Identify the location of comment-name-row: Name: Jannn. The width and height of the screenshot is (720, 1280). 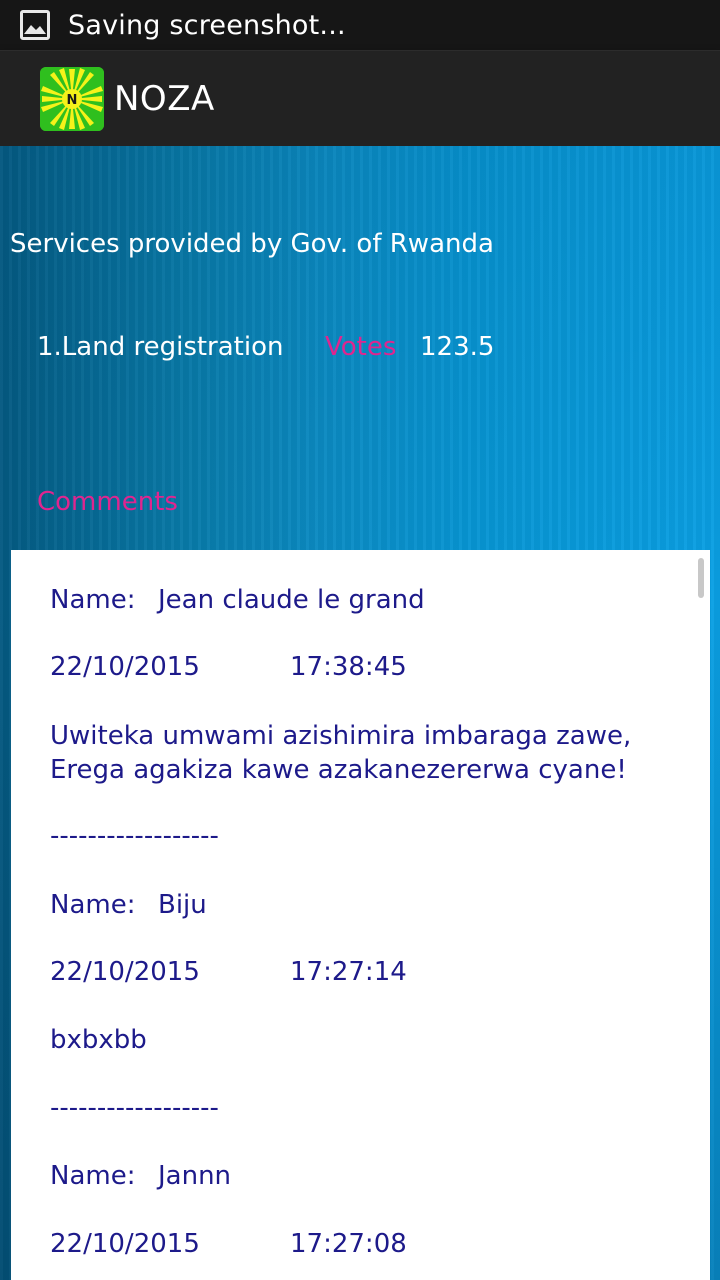
(140, 1176).